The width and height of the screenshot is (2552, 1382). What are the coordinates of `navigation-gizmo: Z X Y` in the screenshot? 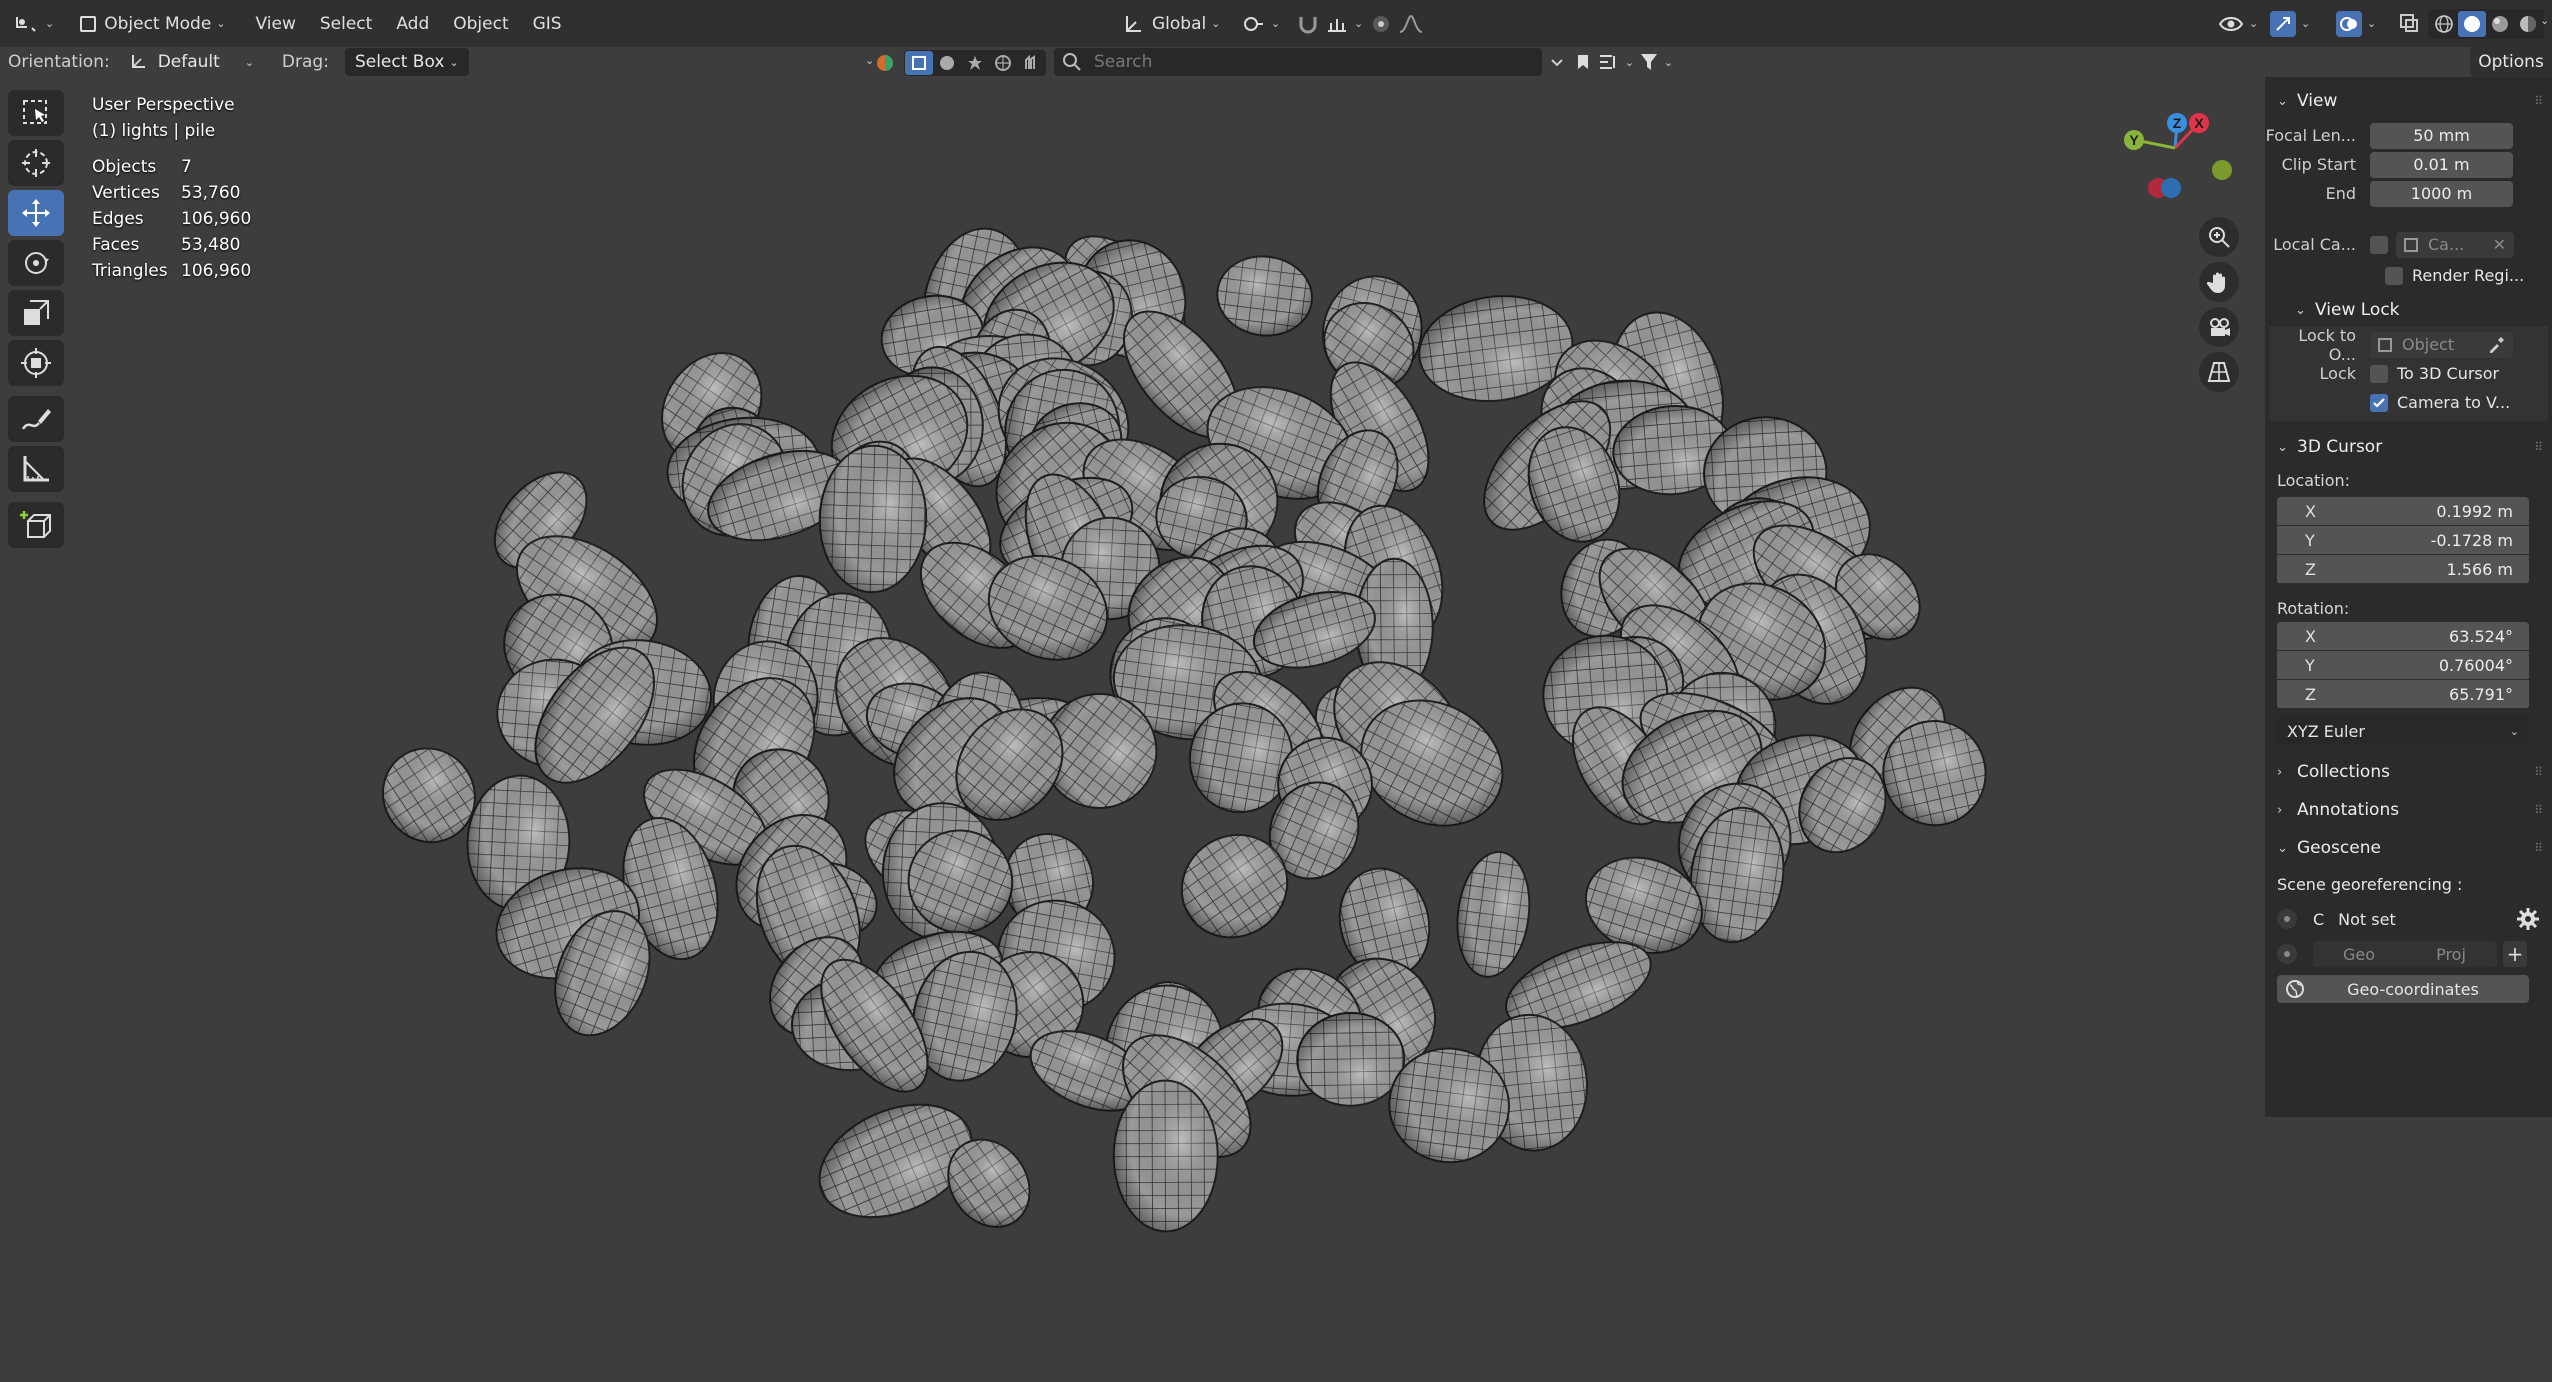 It's located at (2180, 155).